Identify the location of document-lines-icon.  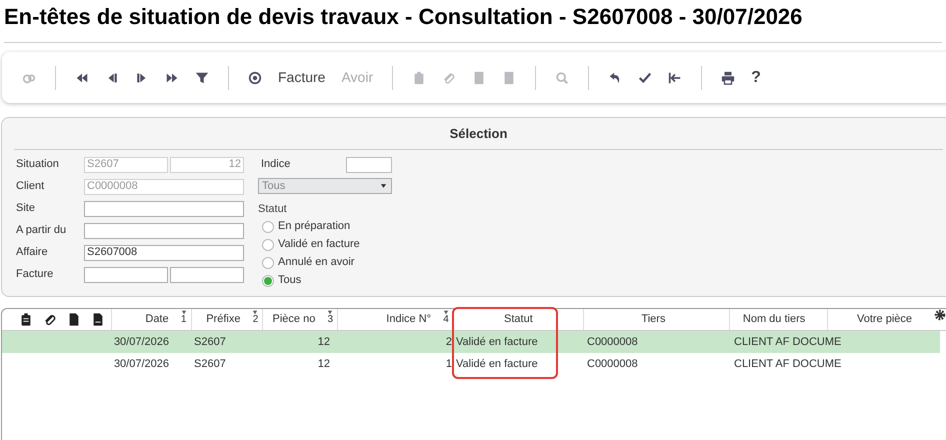
(98, 319).